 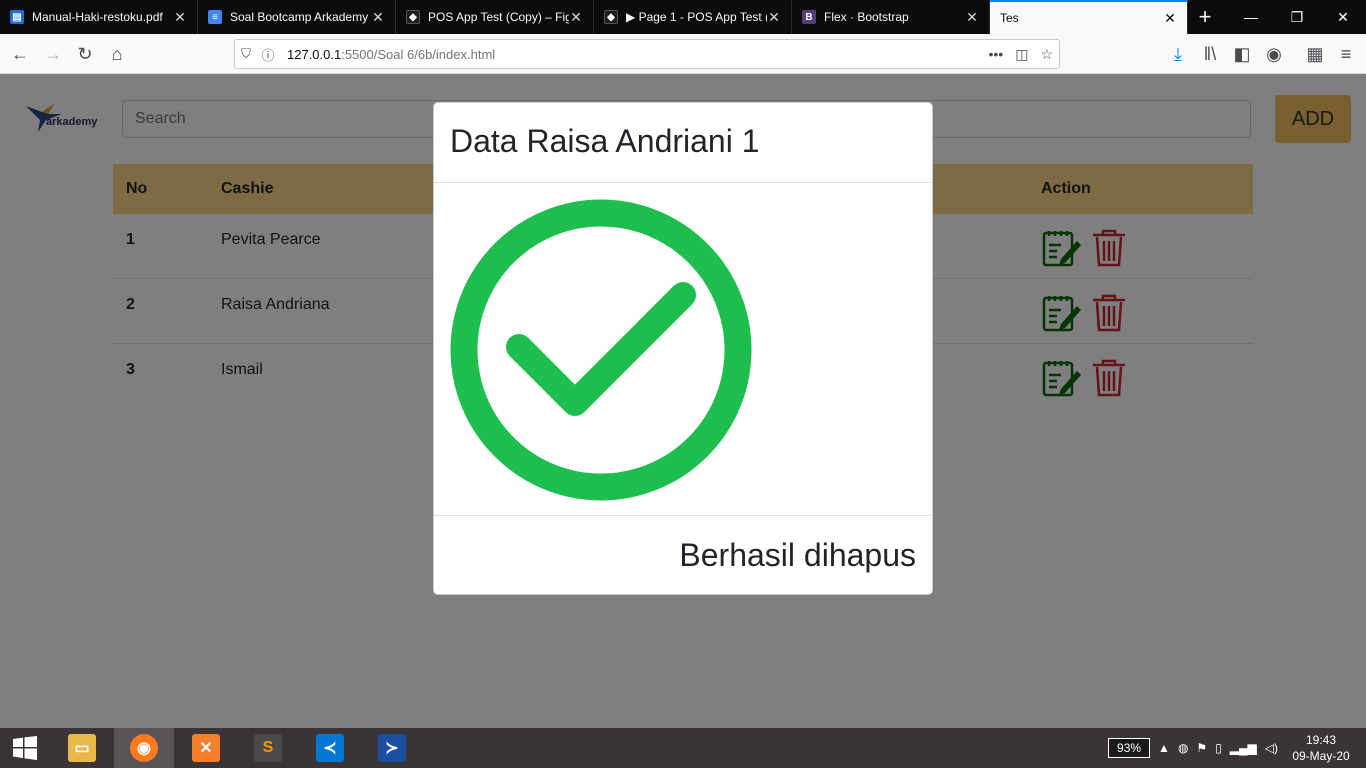 I want to click on taskbar-powershell: ≻, so click(x=392, y=748).